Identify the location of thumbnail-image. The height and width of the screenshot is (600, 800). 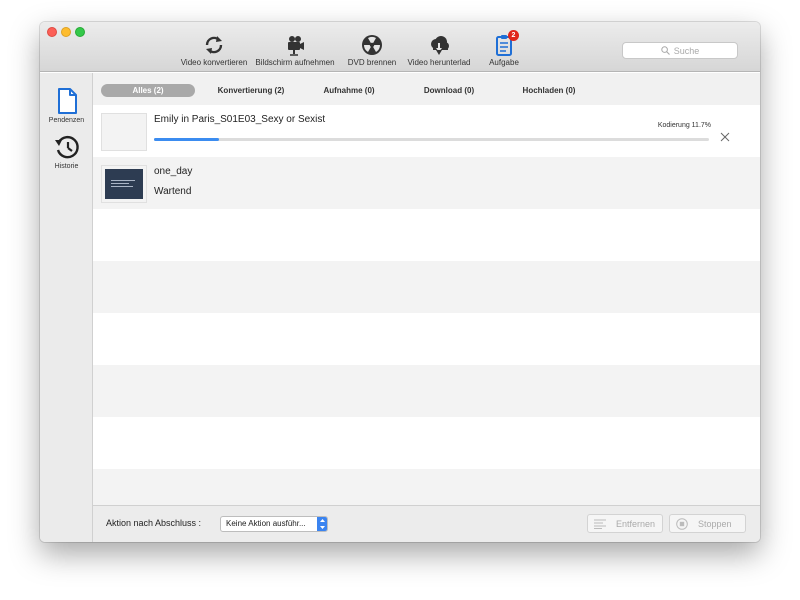
(124, 184).